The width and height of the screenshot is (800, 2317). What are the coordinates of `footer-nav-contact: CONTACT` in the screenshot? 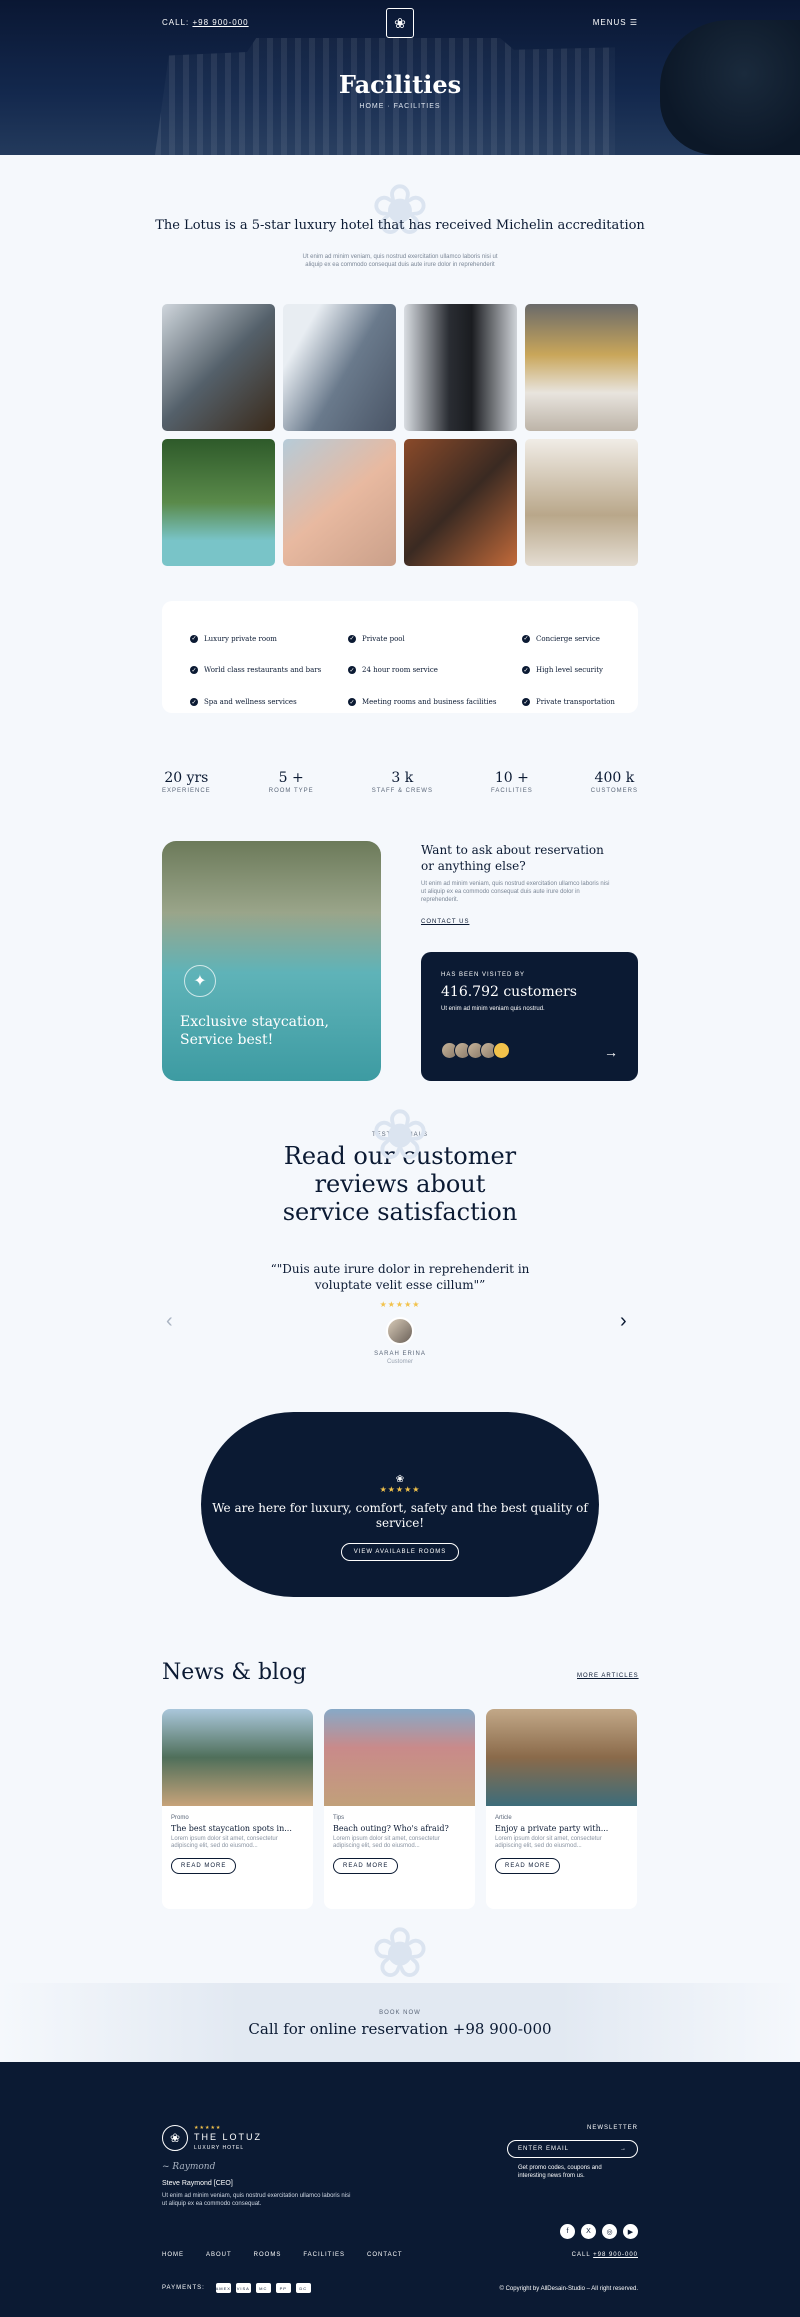 It's located at (385, 2255).